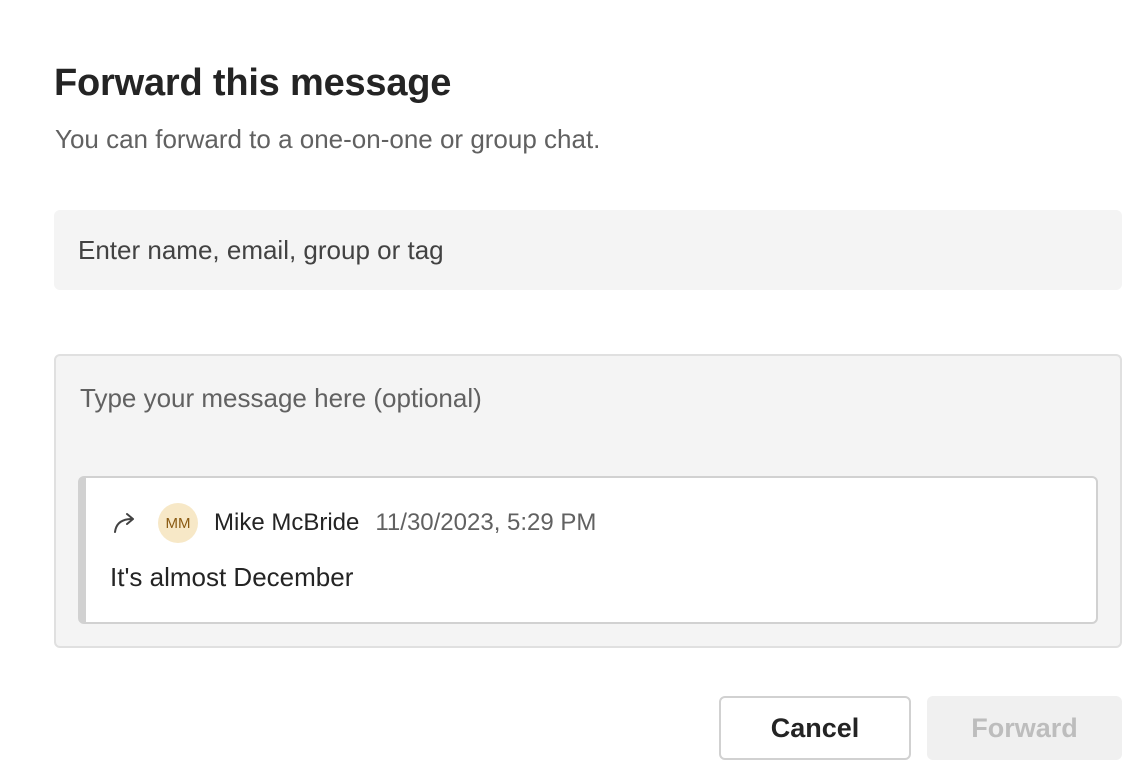 The image size is (1144, 766). What do you see at coordinates (287, 522) in the screenshot?
I see `sender-name: Mike McBride` at bounding box center [287, 522].